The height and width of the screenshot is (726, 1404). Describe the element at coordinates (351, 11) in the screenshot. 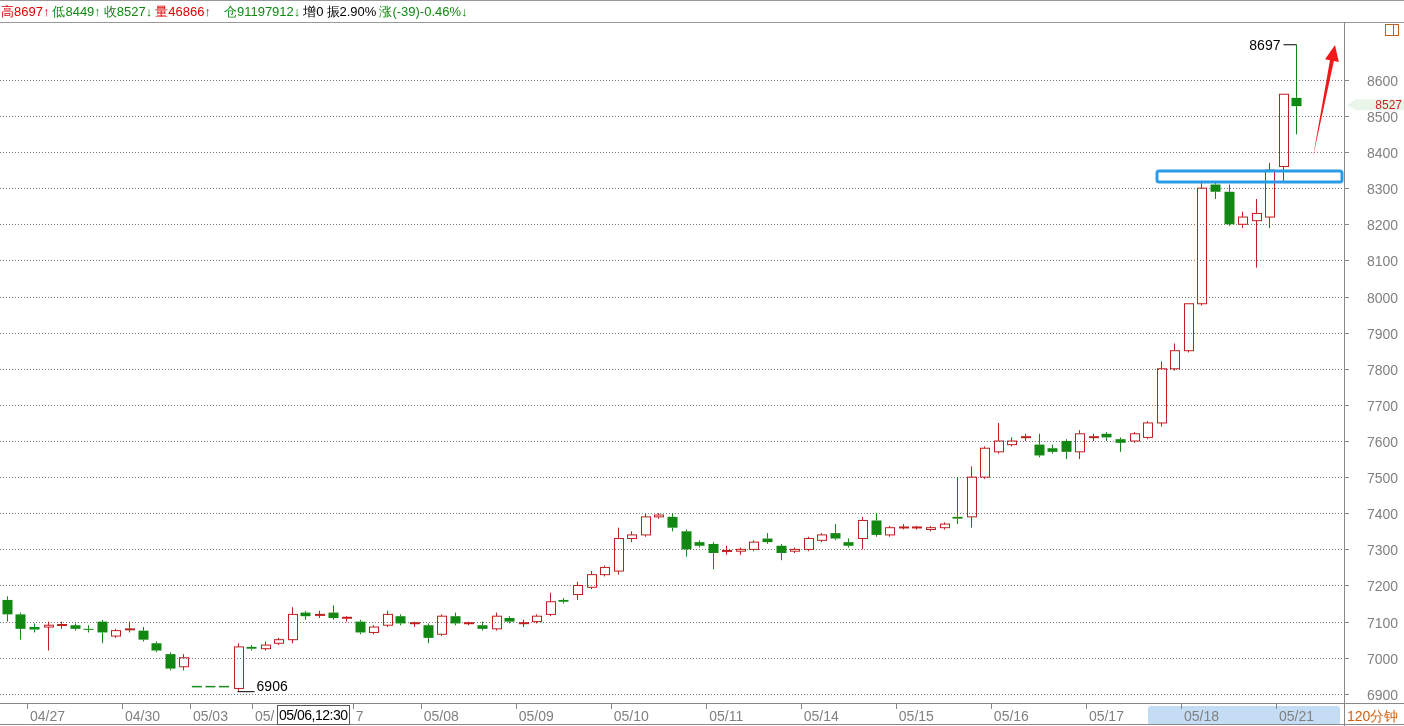

I see `quote-field: 振2.90%` at that location.